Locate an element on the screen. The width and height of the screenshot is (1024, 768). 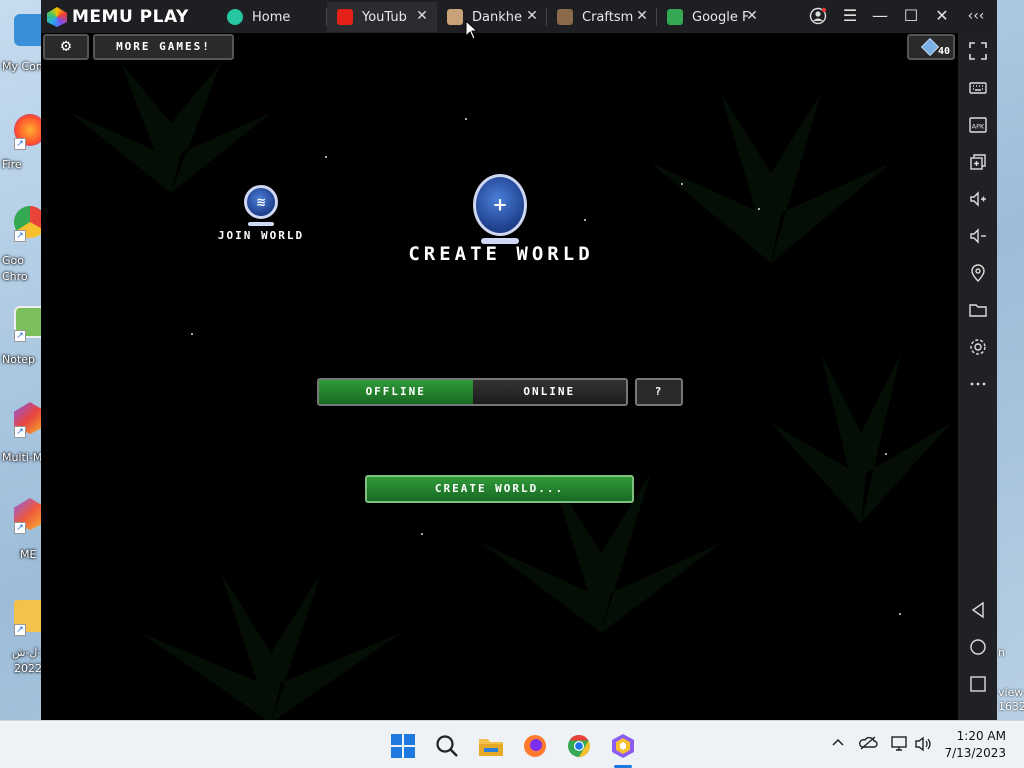
volume-down-icon is located at coordinates (977, 236).